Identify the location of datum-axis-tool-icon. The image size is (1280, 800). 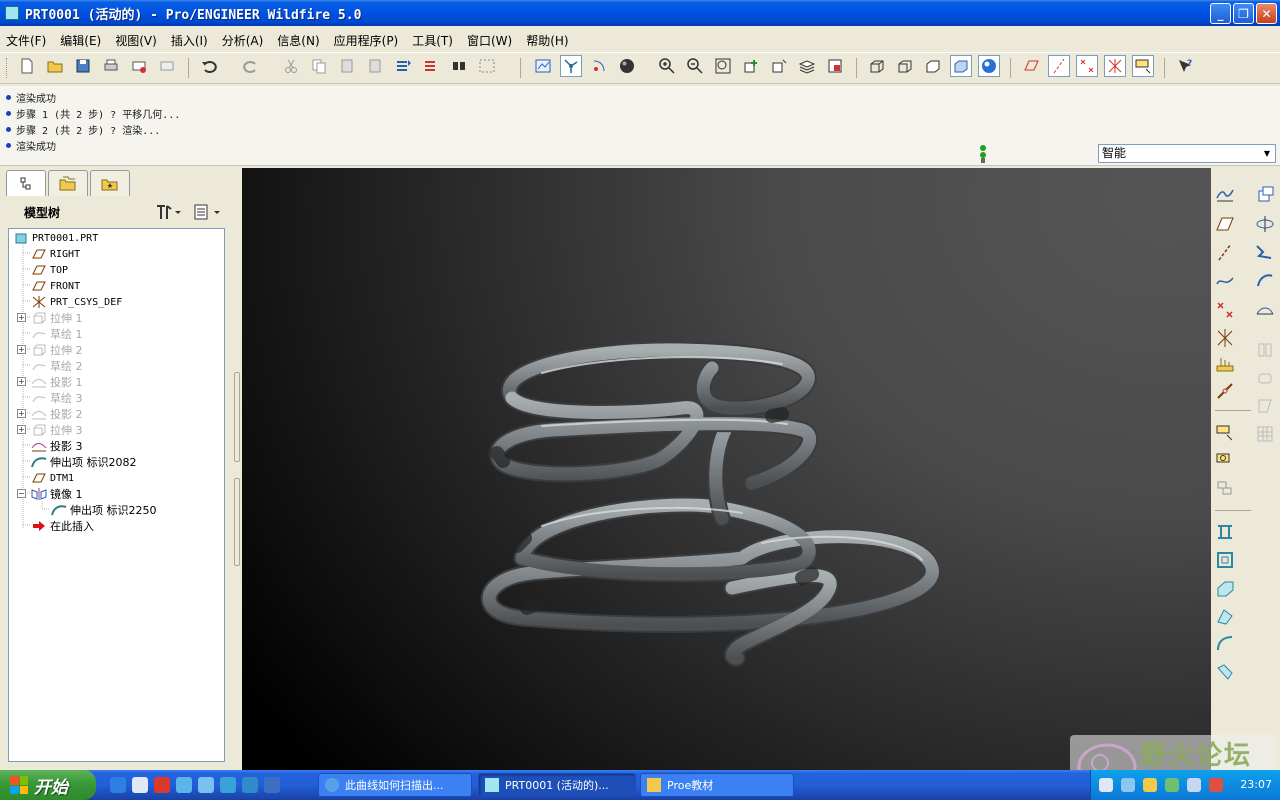
(1225, 252).